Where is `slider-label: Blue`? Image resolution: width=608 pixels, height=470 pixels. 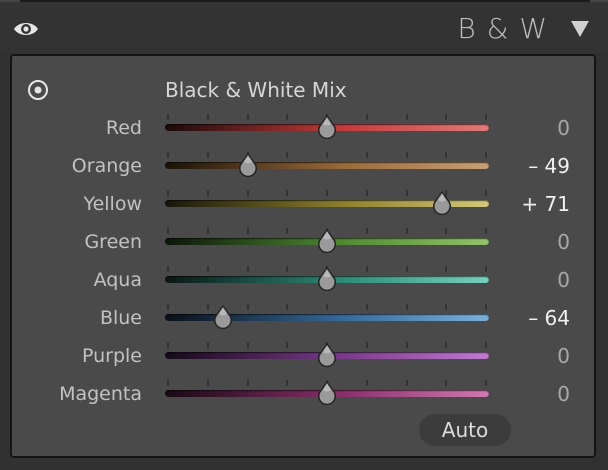 slider-label: Blue is located at coordinates (120, 318).